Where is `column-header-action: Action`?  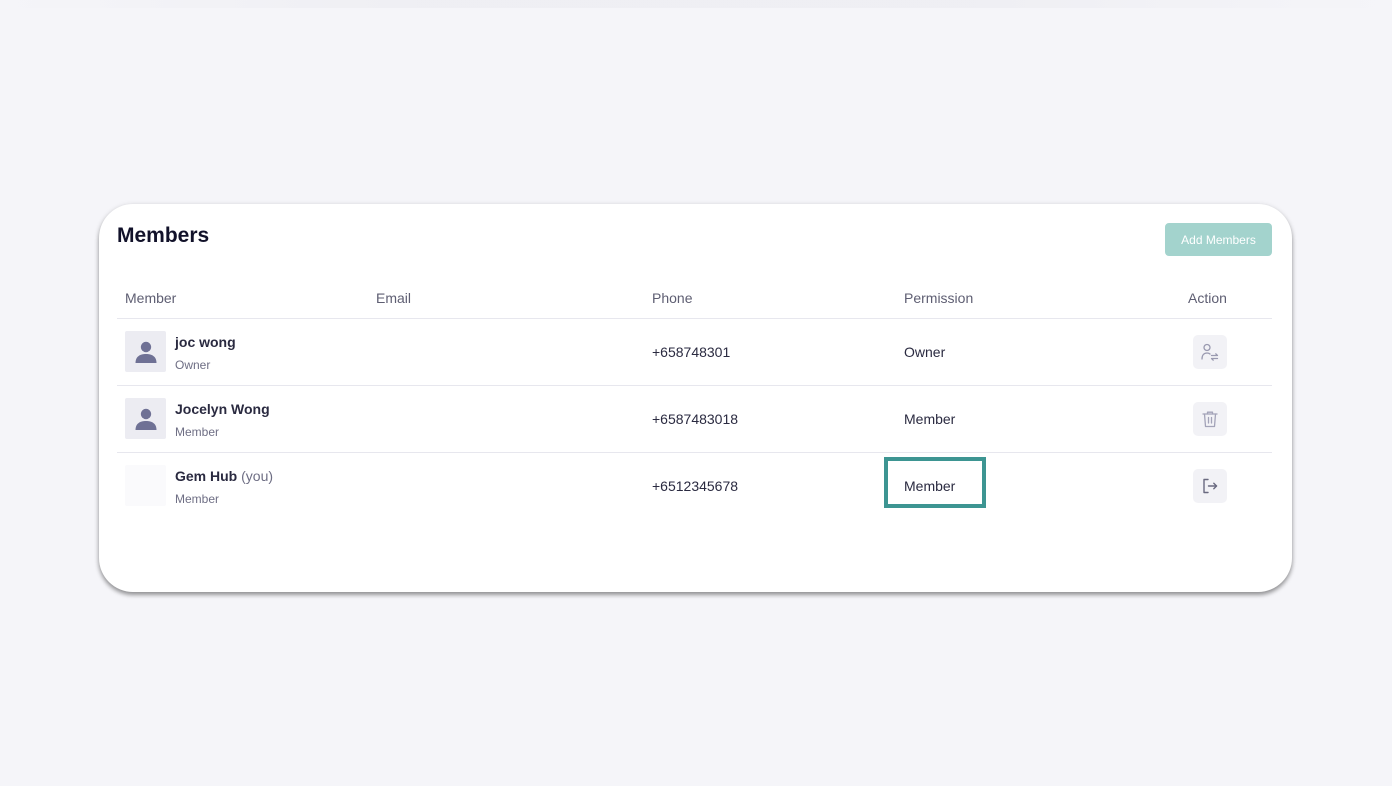
column-header-action: Action is located at coordinates (1207, 298).